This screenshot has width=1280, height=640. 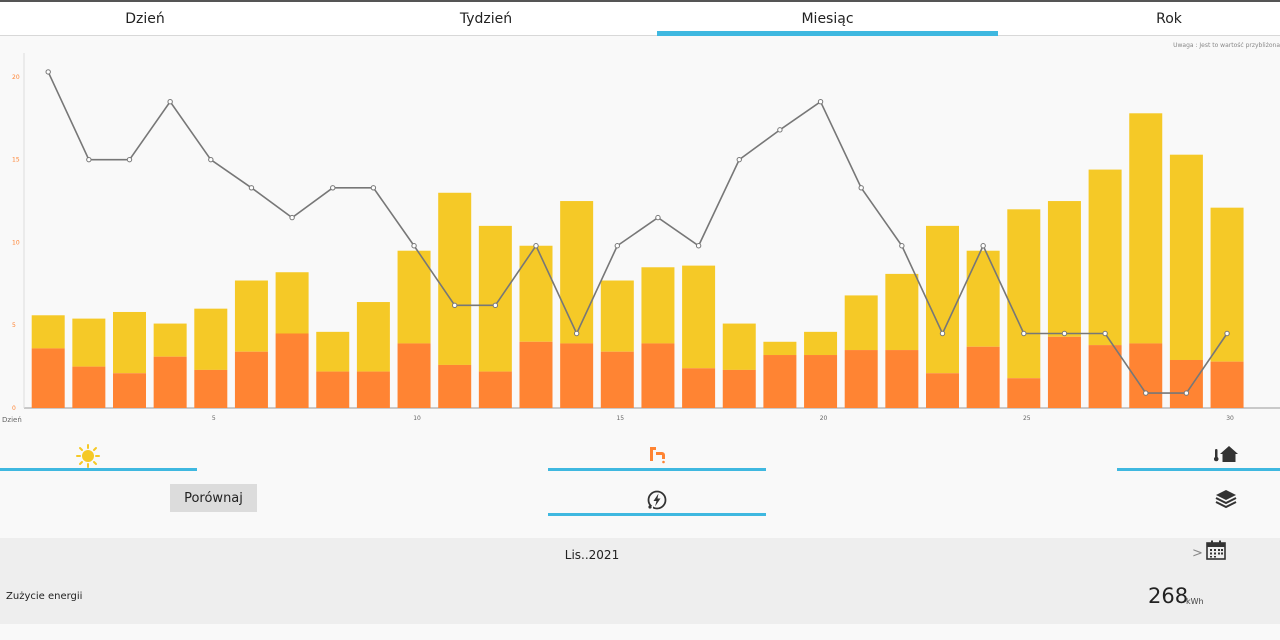 I want to click on home-thermometer-icon, so click(x=1225, y=456).